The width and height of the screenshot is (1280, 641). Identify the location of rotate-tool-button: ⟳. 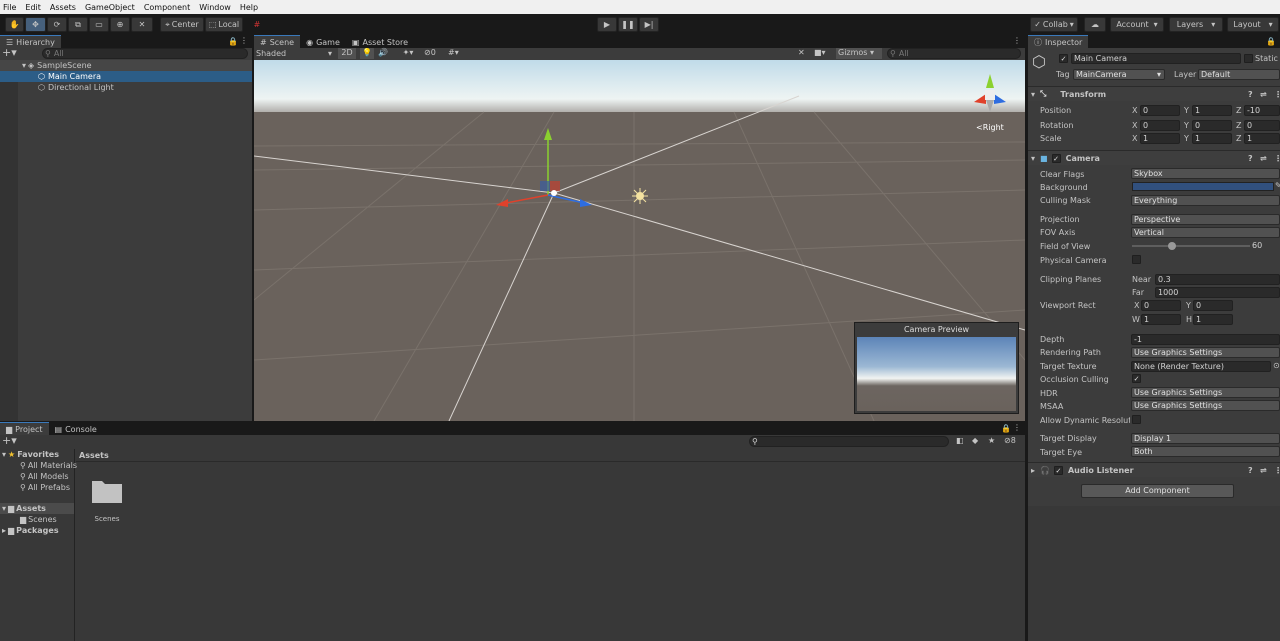
(57, 24).